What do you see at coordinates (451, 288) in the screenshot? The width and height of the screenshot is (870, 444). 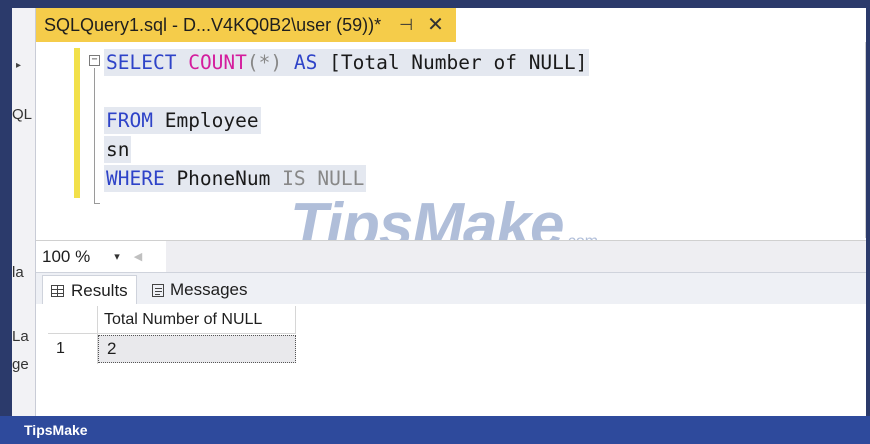 I see `results-tab-strip: Results Messages` at bounding box center [451, 288].